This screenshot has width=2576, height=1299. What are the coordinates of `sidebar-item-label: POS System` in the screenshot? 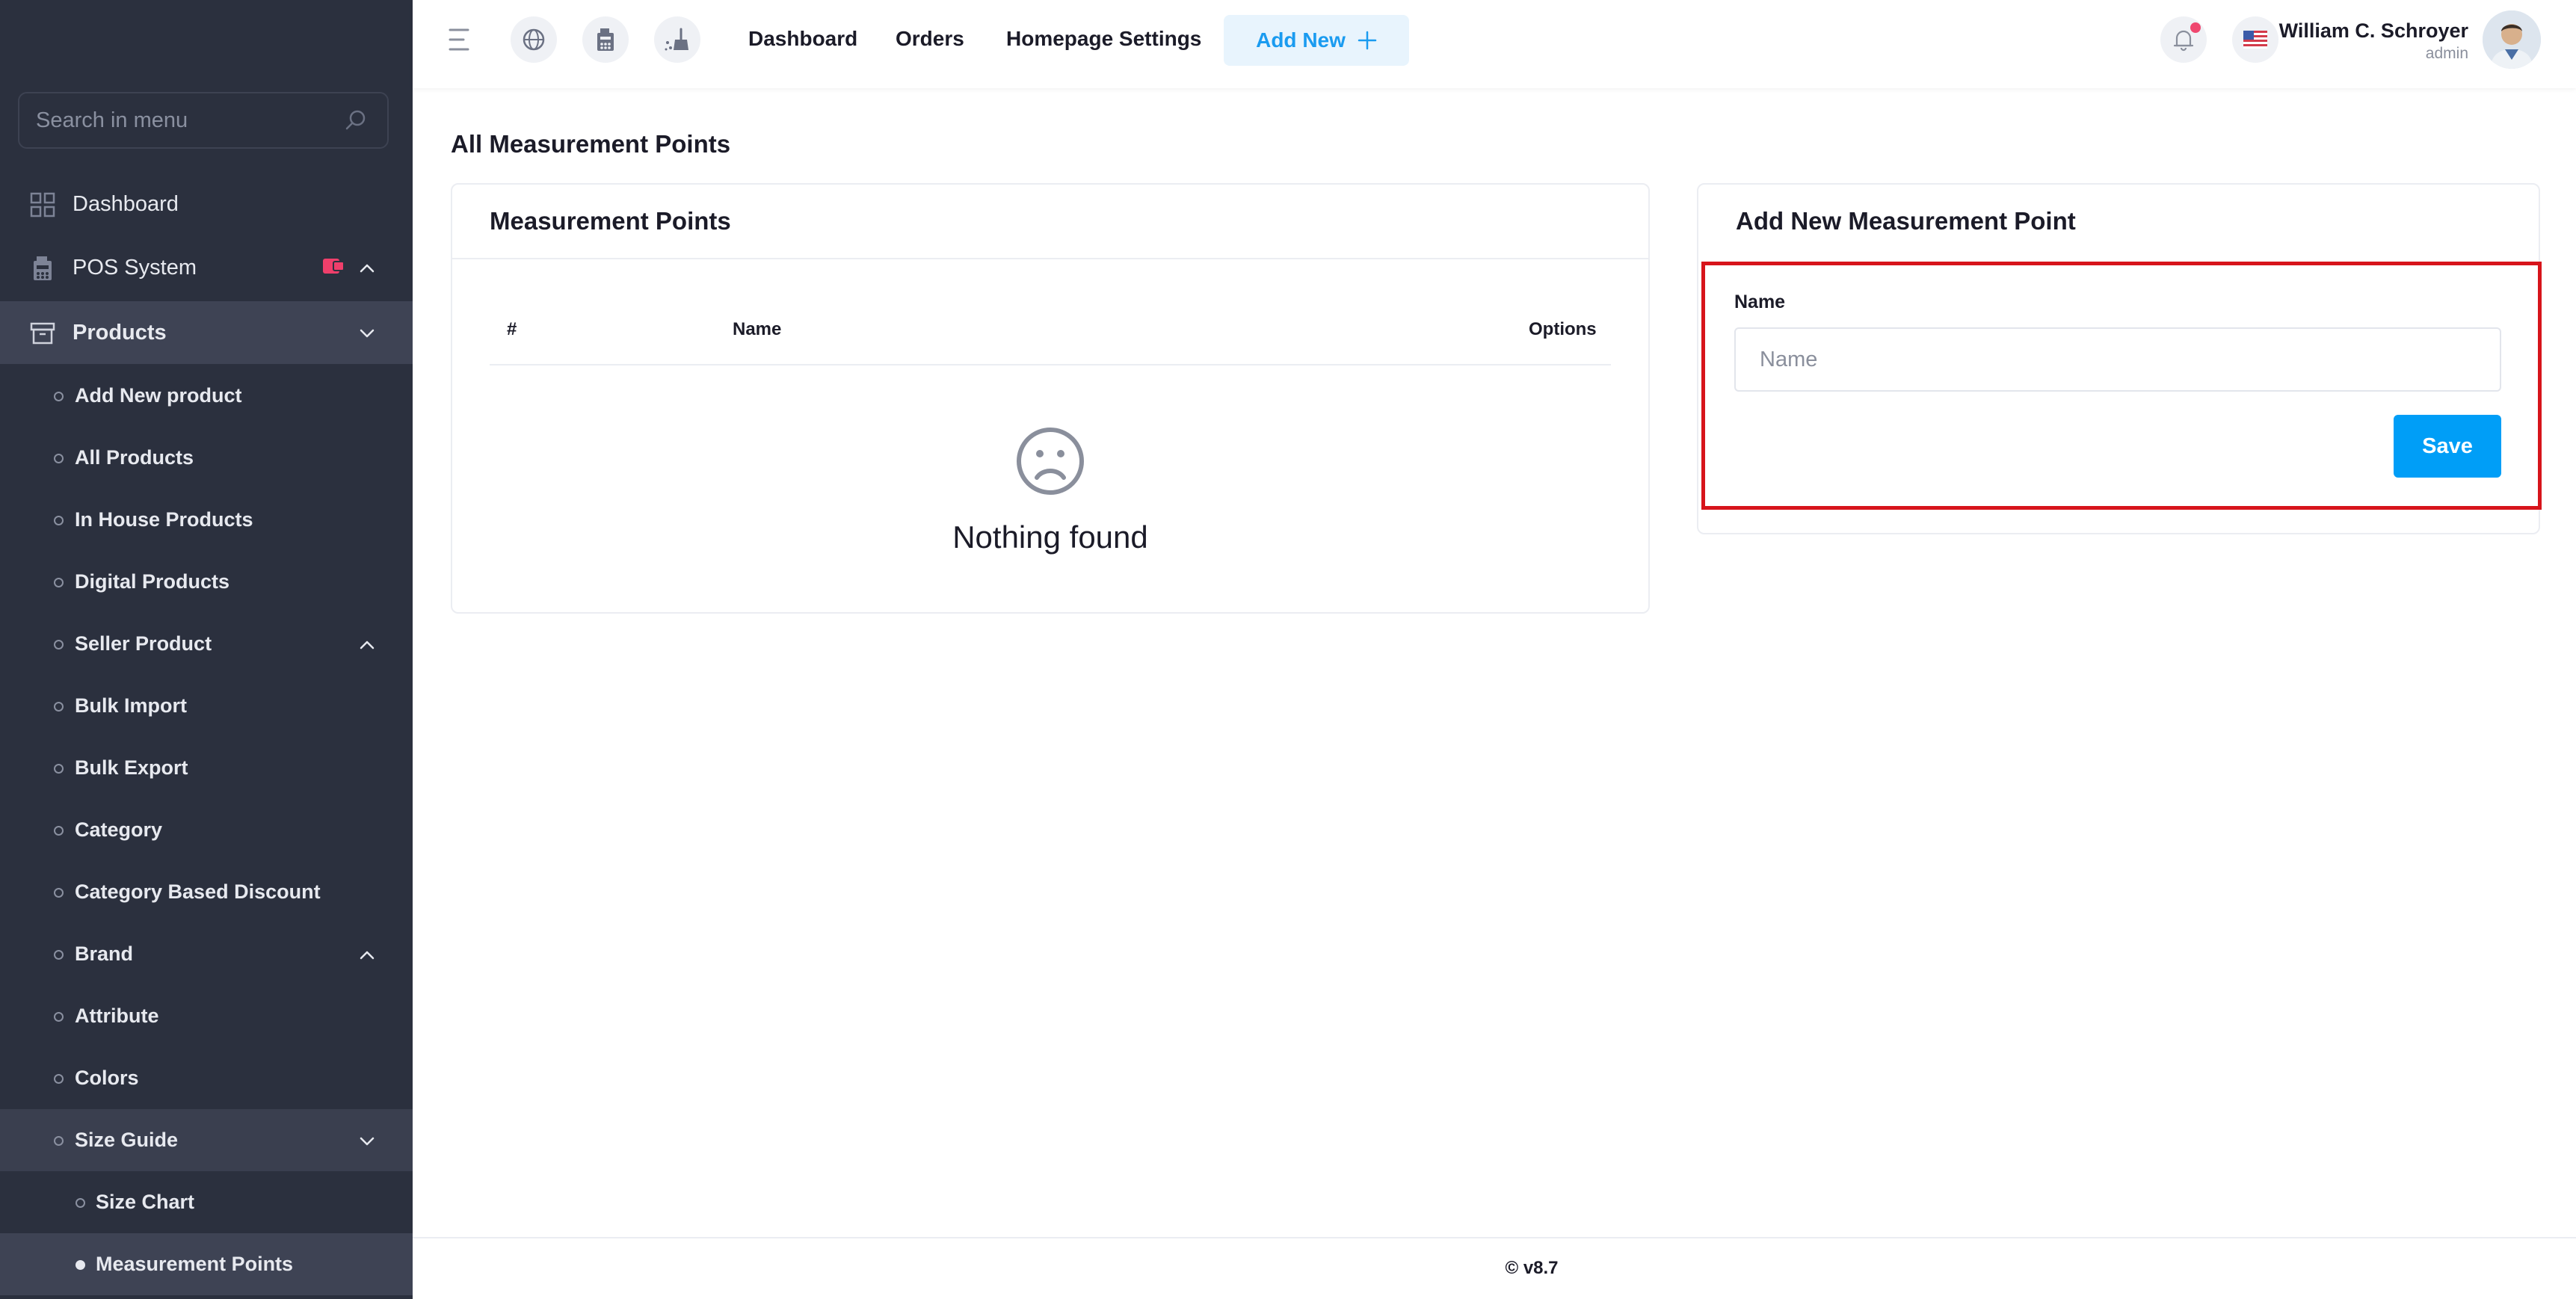 It's located at (135, 267).